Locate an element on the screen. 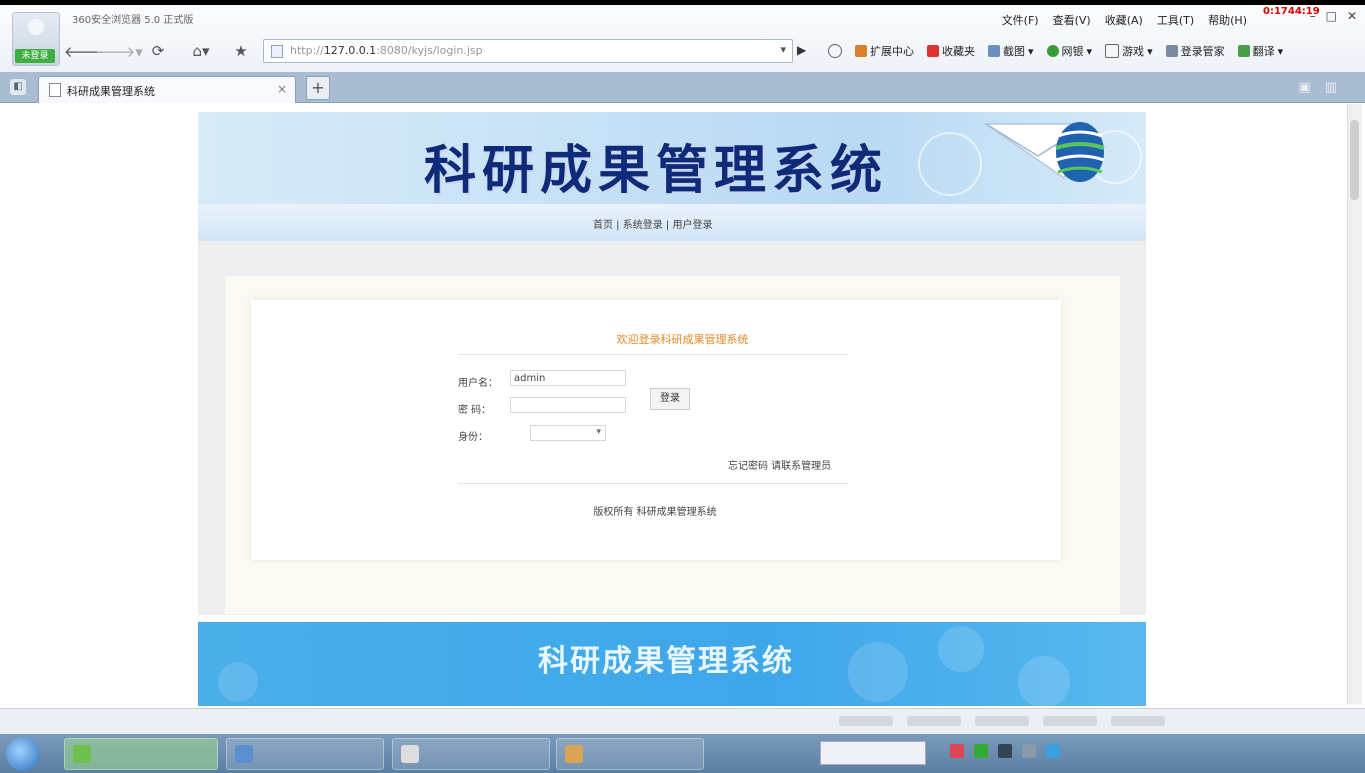  trash-icon: ▥ is located at coordinates (1331, 87).